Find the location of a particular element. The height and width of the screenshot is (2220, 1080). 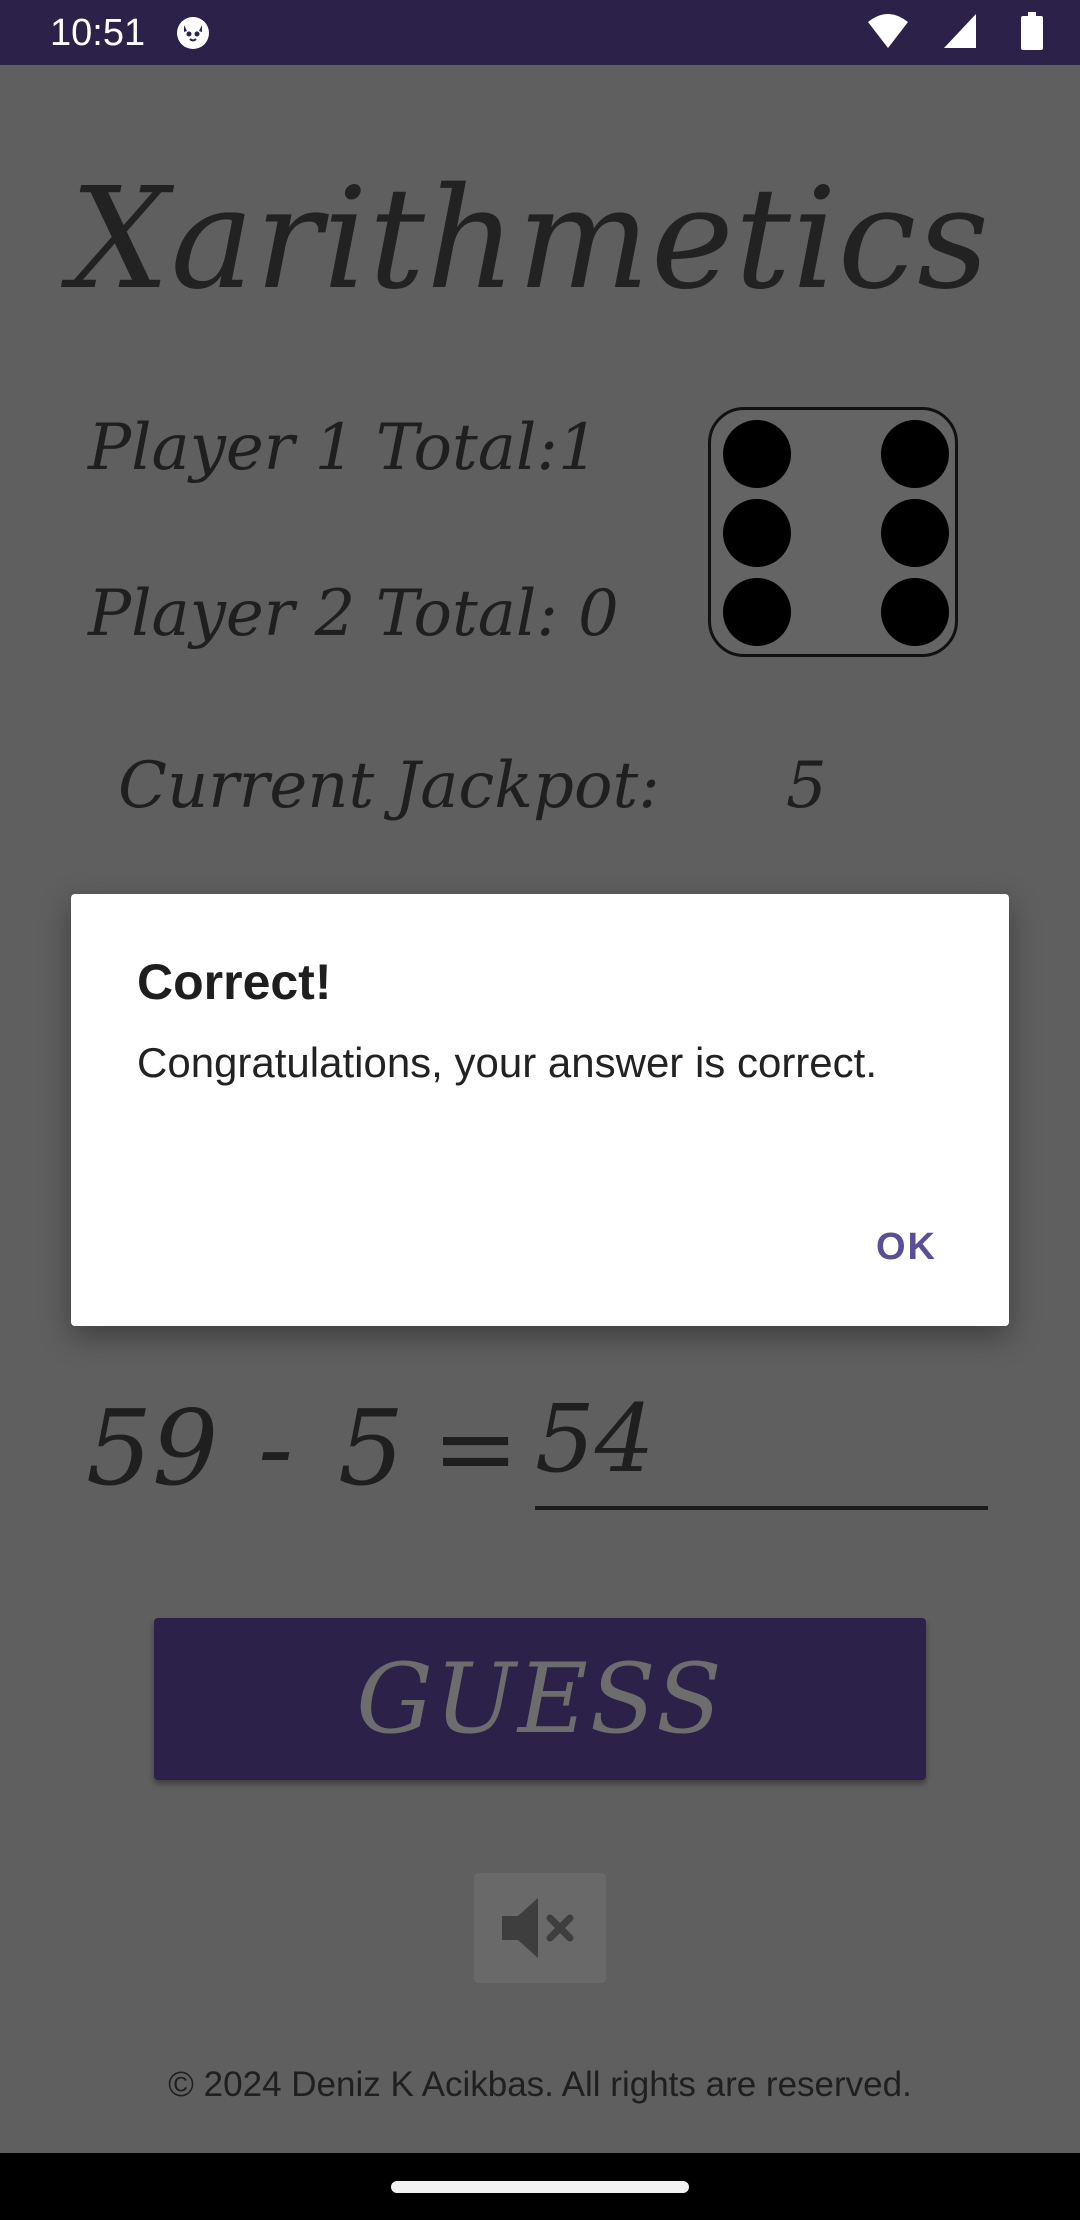

app-title: Xarithmetics is located at coordinates (530, 239).